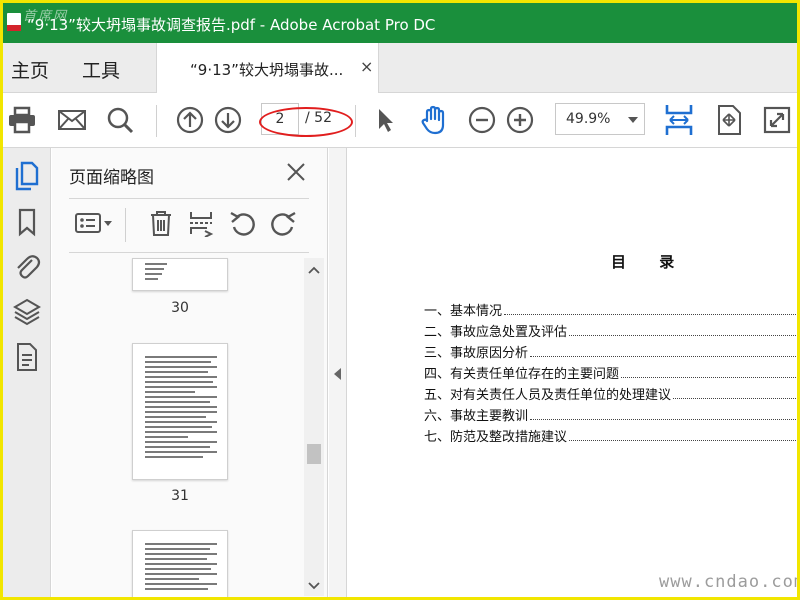 This screenshot has height=600, width=800. What do you see at coordinates (27, 312) in the screenshot?
I see `layers-icon` at bounding box center [27, 312].